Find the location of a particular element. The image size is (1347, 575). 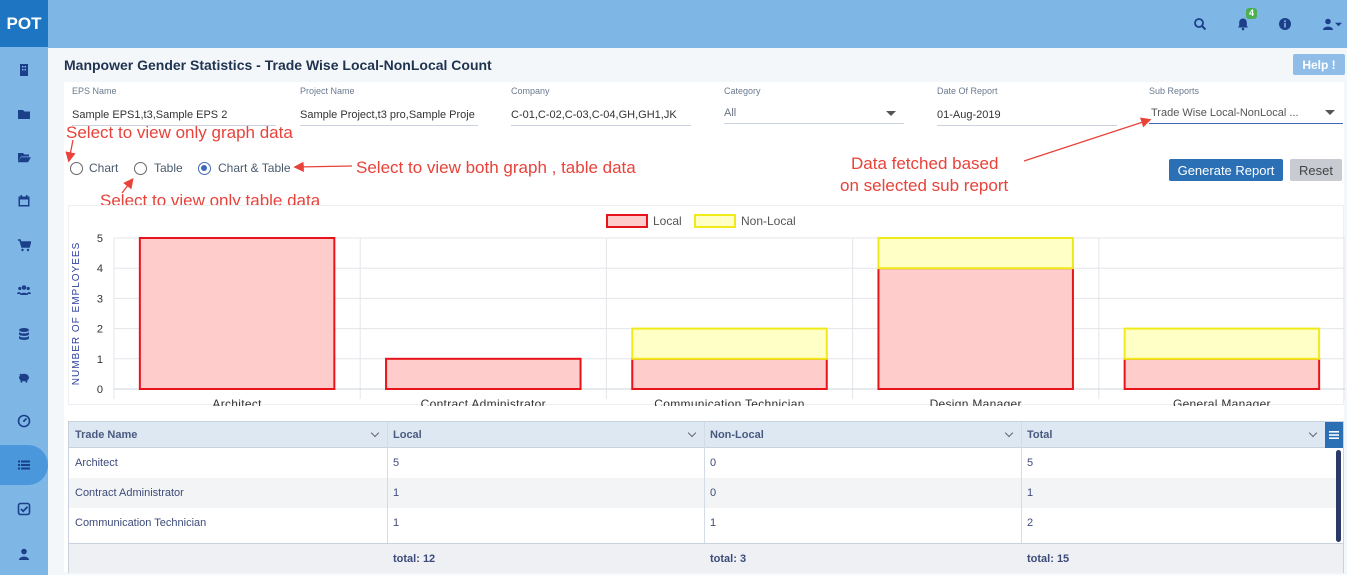

view-chart-label: Chart is located at coordinates (103, 168).